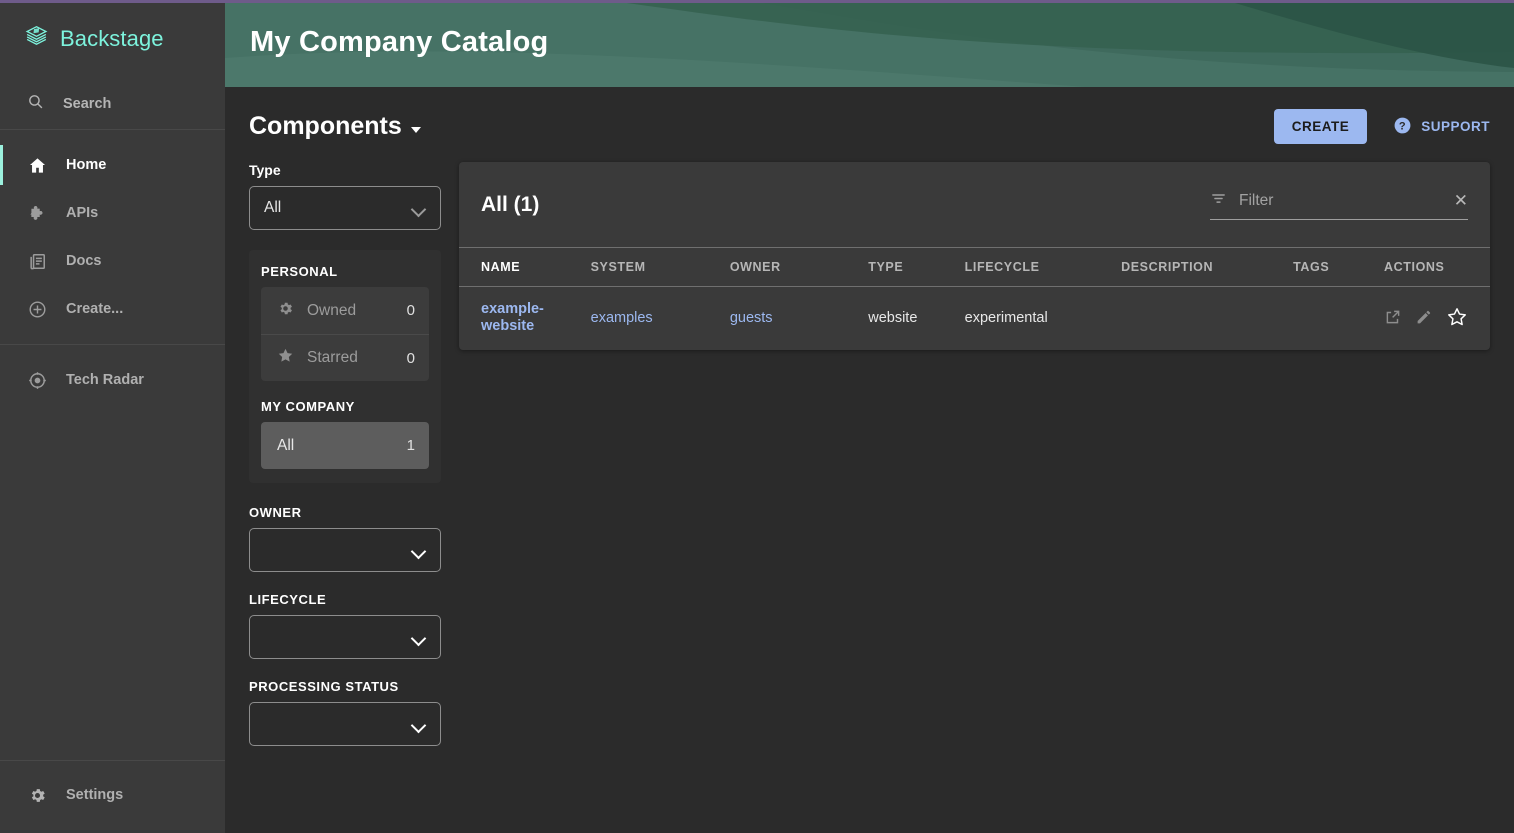 This screenshot has width=1514, height=833. I want to click on cell-system: examples, so click(660, 318).